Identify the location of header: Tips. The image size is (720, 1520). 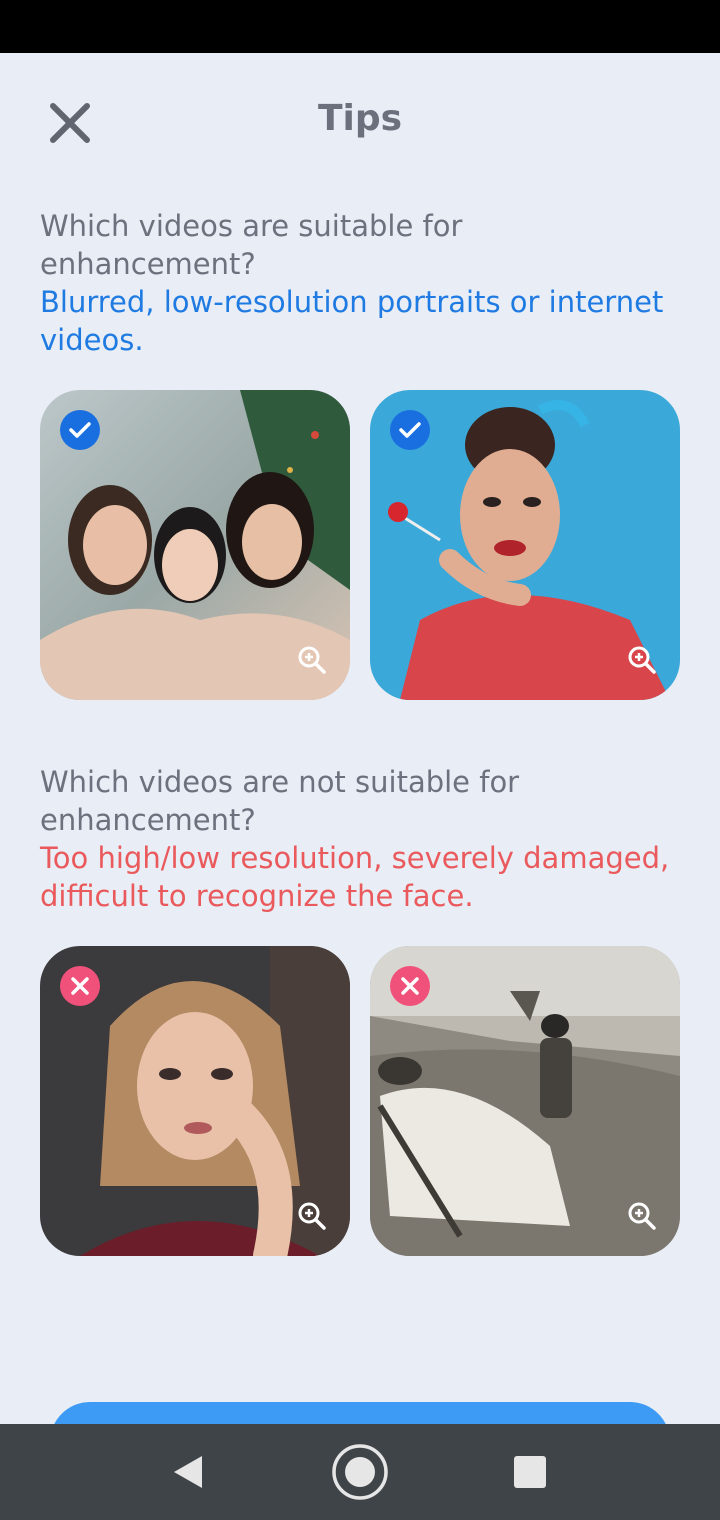
(360, 123).